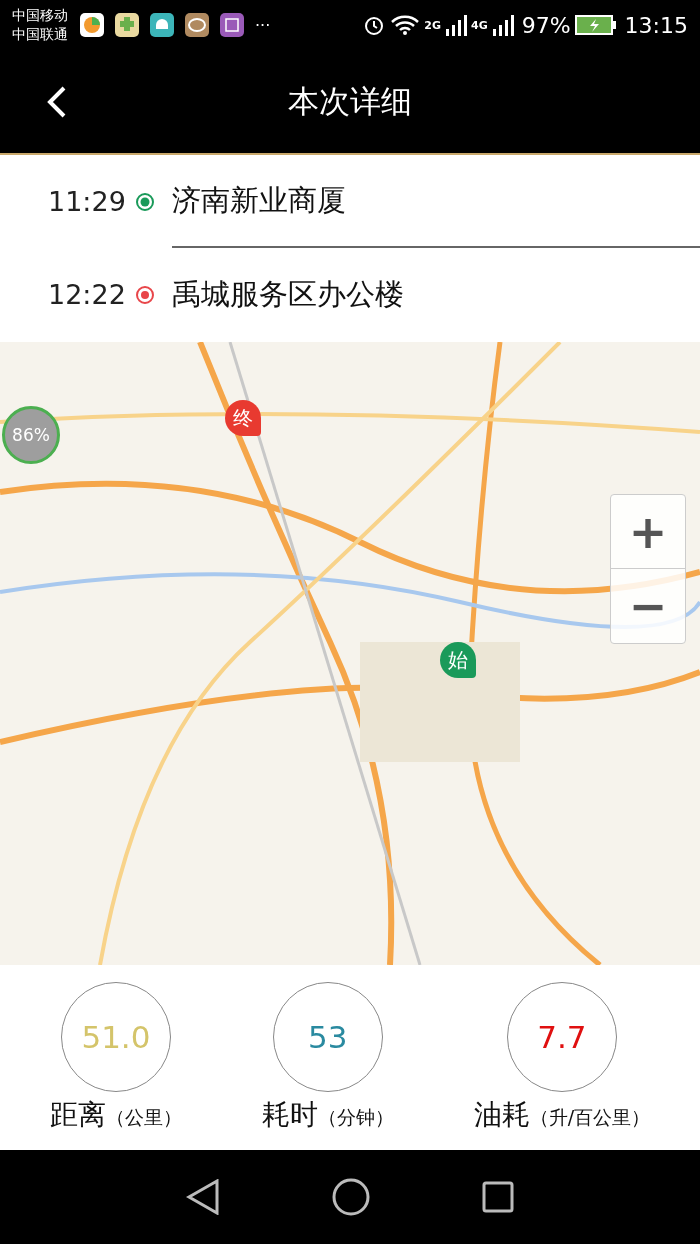 This screenshot has width=700, height=1244. Describe the element at coordinates (595, 25) in the screenshot. I see `battery-icon` at that location.